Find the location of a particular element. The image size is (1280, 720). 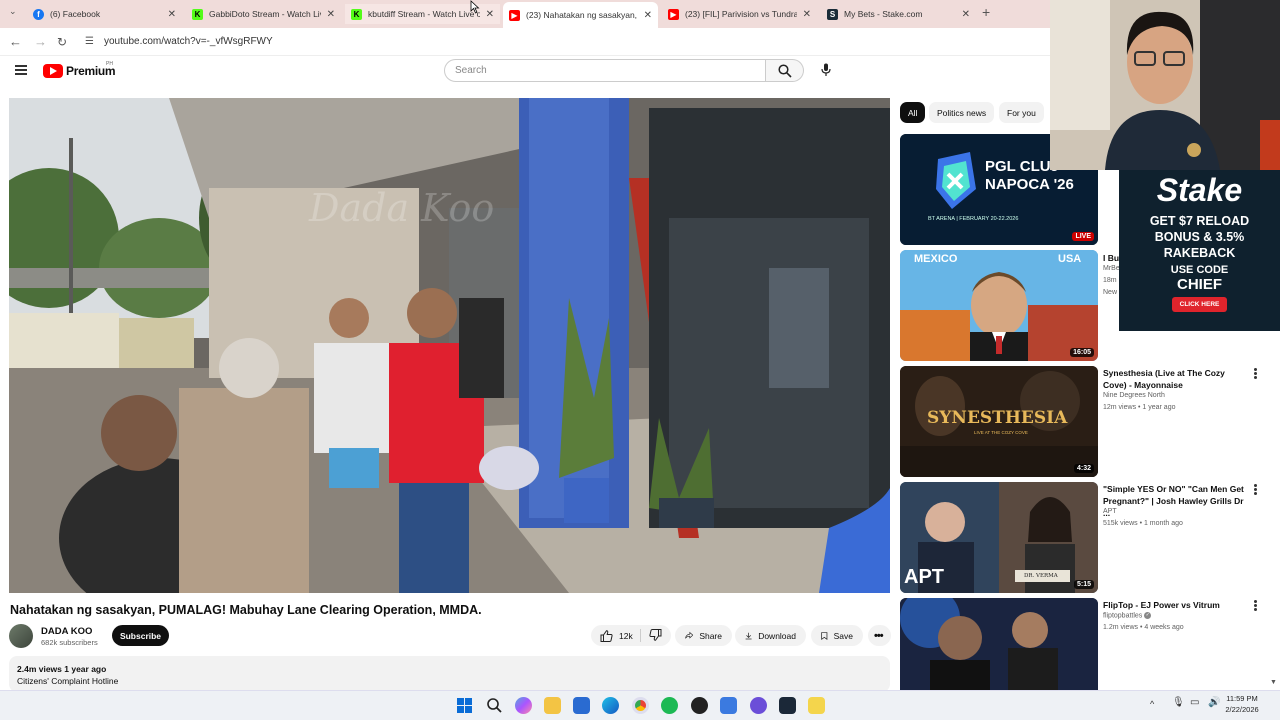

download-button: Download is located at coordinates (770, 635).